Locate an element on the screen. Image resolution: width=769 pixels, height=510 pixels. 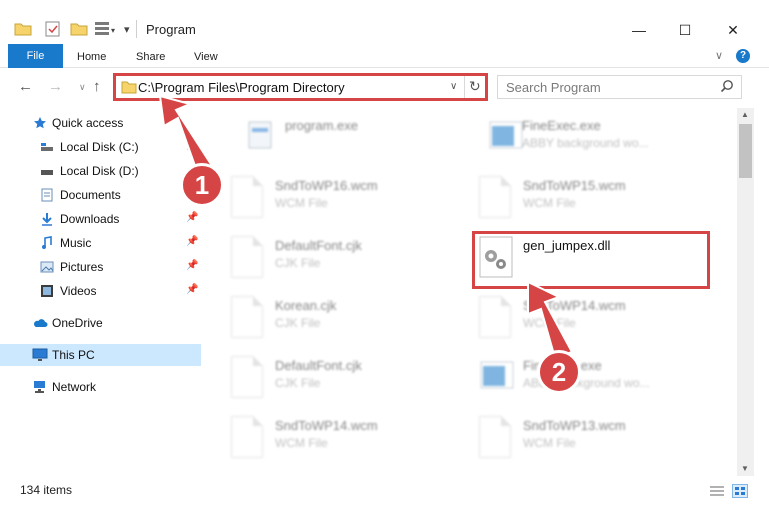
sidebar-item-pictures: Pictures 📌 is located at coordinates (100, 267).